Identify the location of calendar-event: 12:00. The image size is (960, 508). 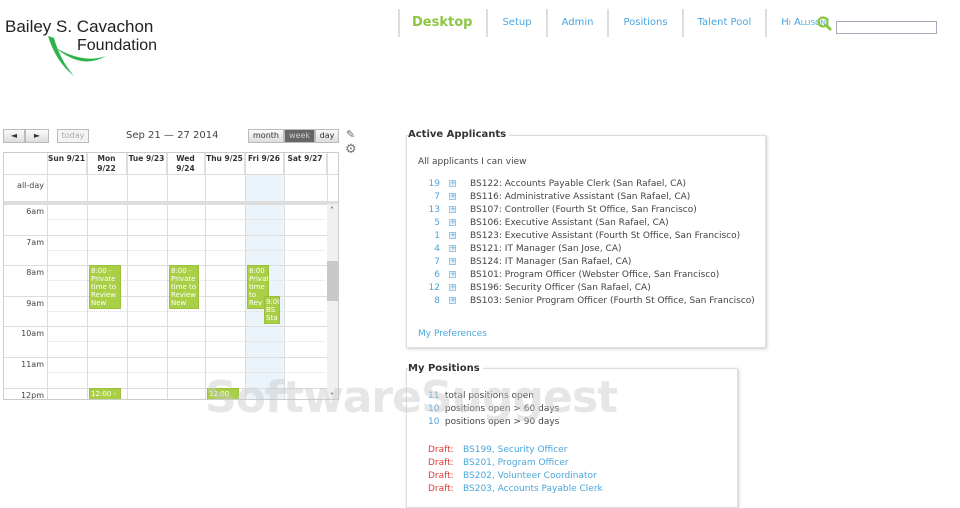
(223, 393).